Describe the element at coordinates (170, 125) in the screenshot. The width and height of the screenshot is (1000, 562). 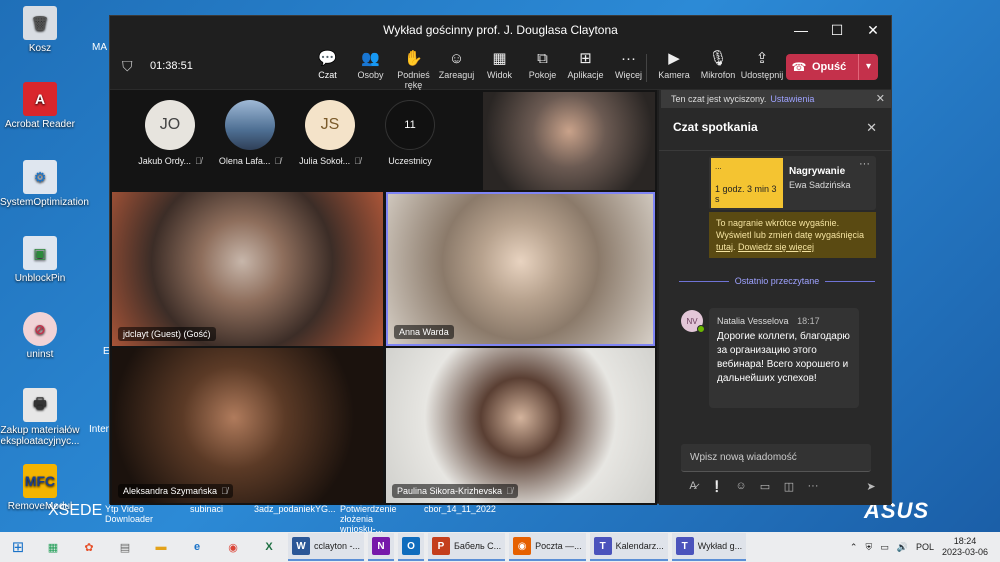
I see `avatar: JO` at that location.